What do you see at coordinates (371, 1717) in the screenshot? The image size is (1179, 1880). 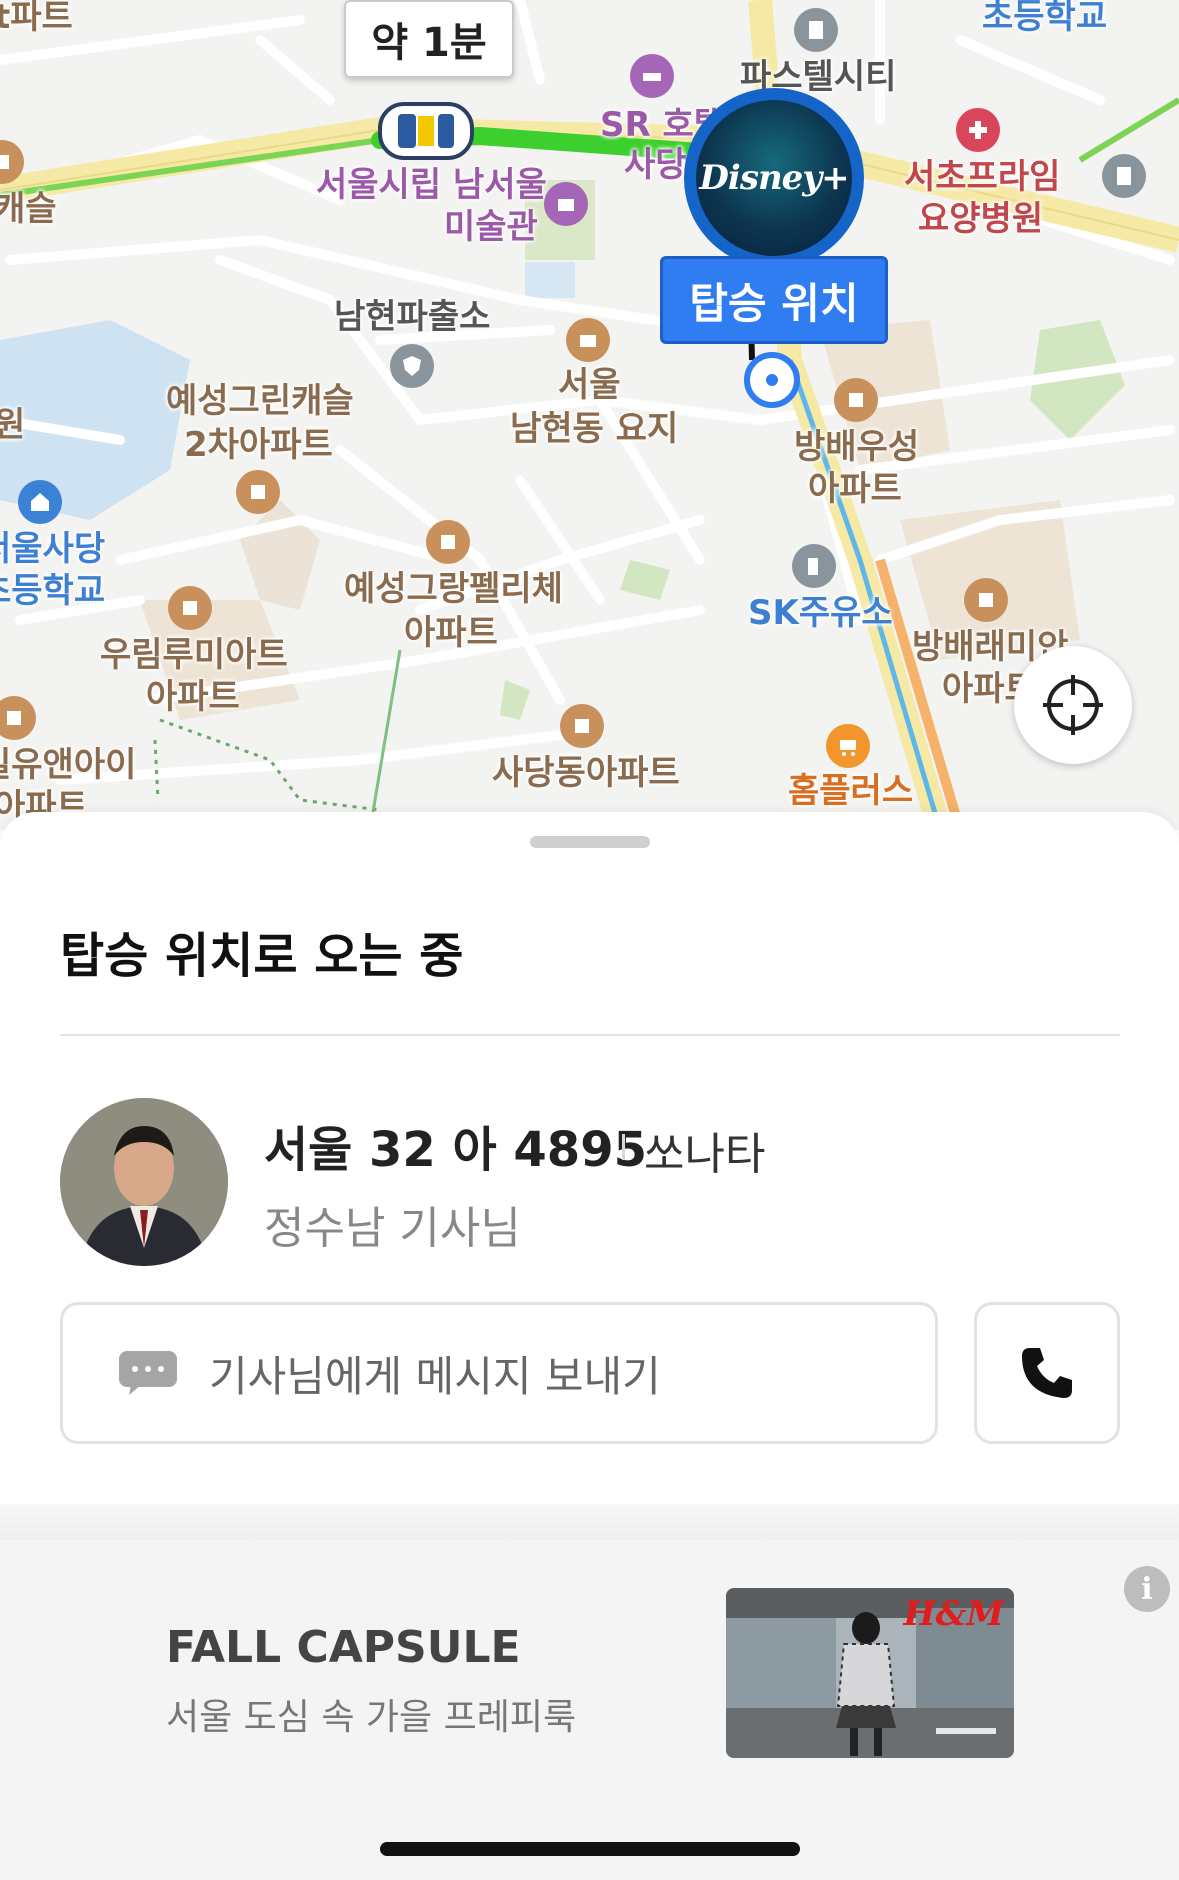 I see `ad-subtitle: 서울 도심 속 가을 프레피룩` at bounding box center [371, 1717].